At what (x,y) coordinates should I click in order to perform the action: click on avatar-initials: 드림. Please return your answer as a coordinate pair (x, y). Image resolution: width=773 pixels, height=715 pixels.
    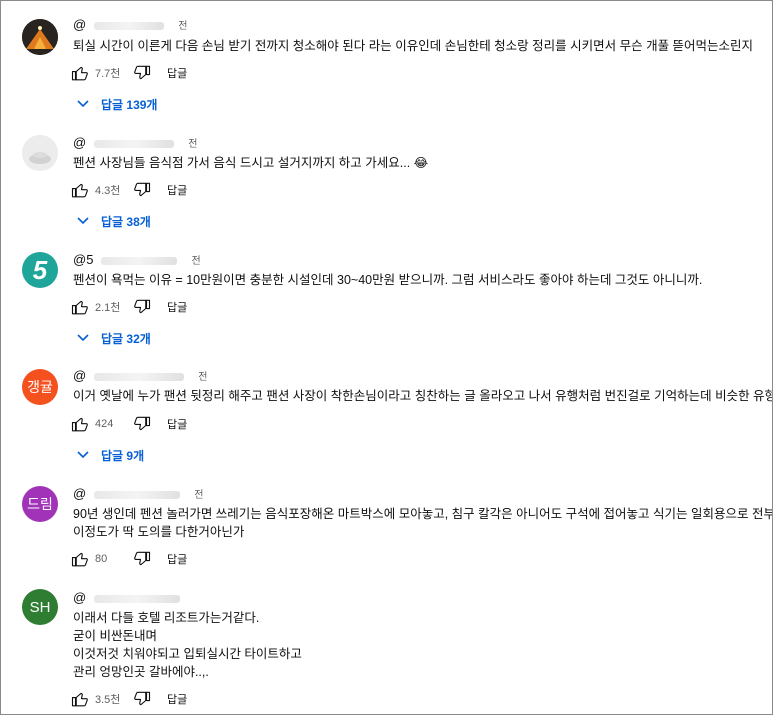
    Looking at the image, I should click on (40, 504).